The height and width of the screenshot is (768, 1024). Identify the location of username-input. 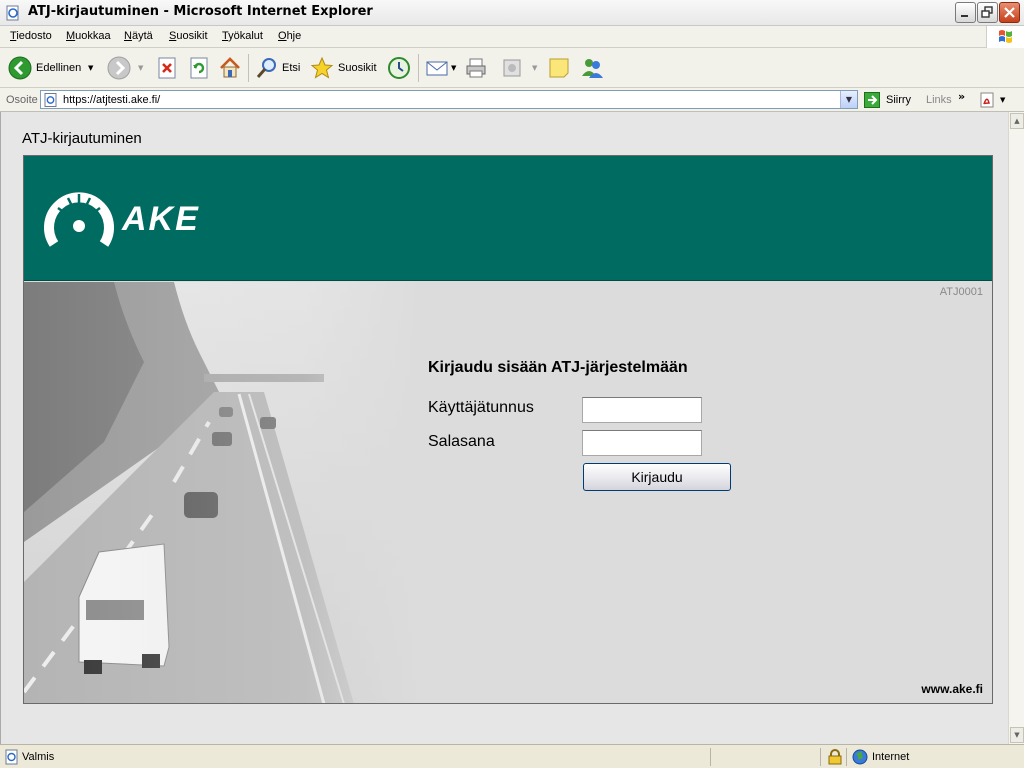
(642, 410).